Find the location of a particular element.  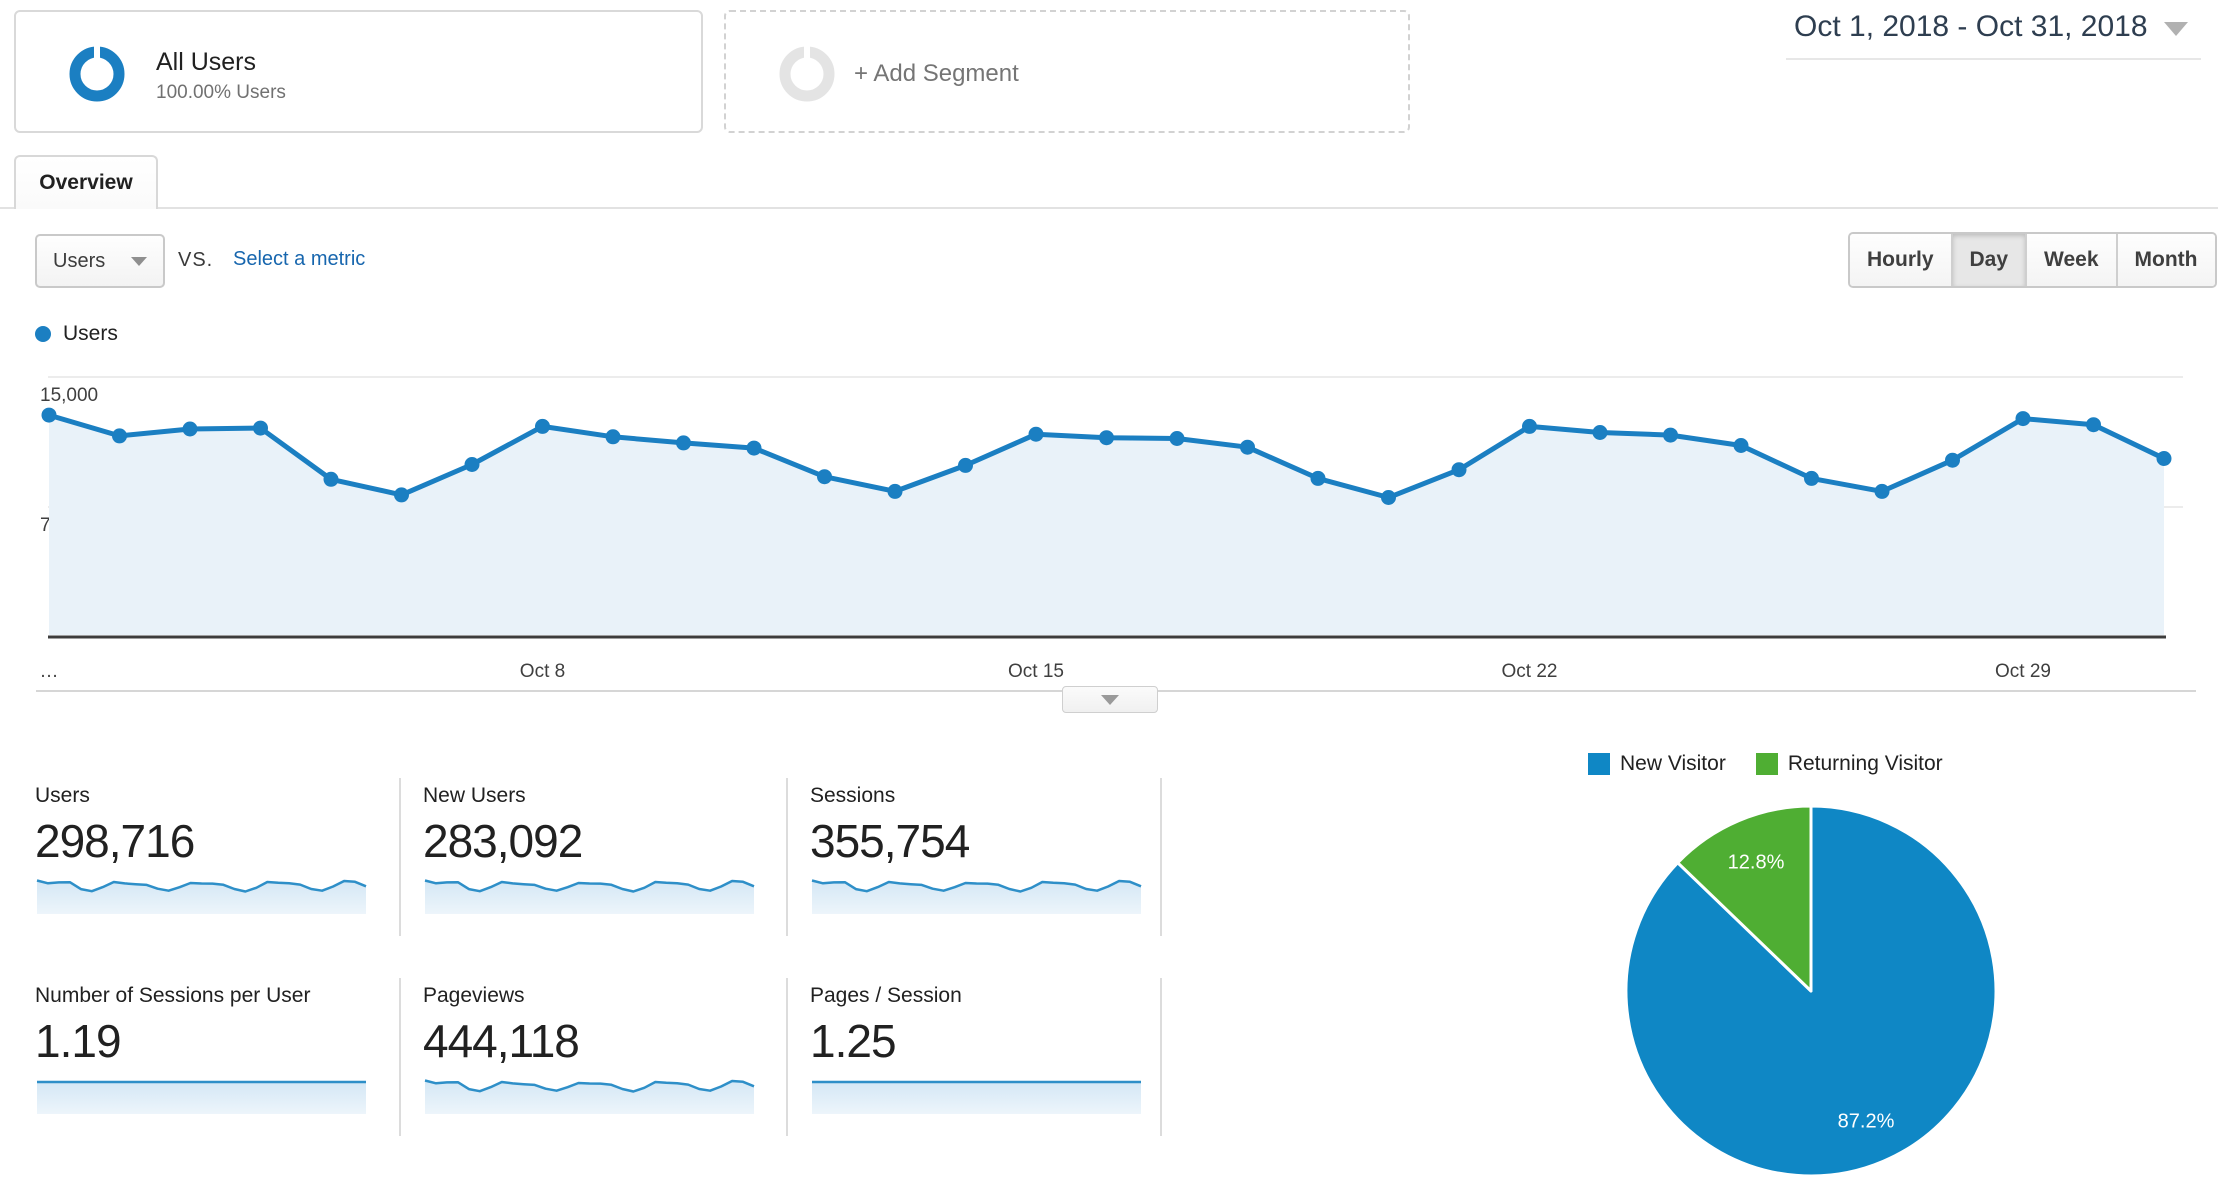

metric-card-users: Users 298,716 is located at coordinates (208, 858).